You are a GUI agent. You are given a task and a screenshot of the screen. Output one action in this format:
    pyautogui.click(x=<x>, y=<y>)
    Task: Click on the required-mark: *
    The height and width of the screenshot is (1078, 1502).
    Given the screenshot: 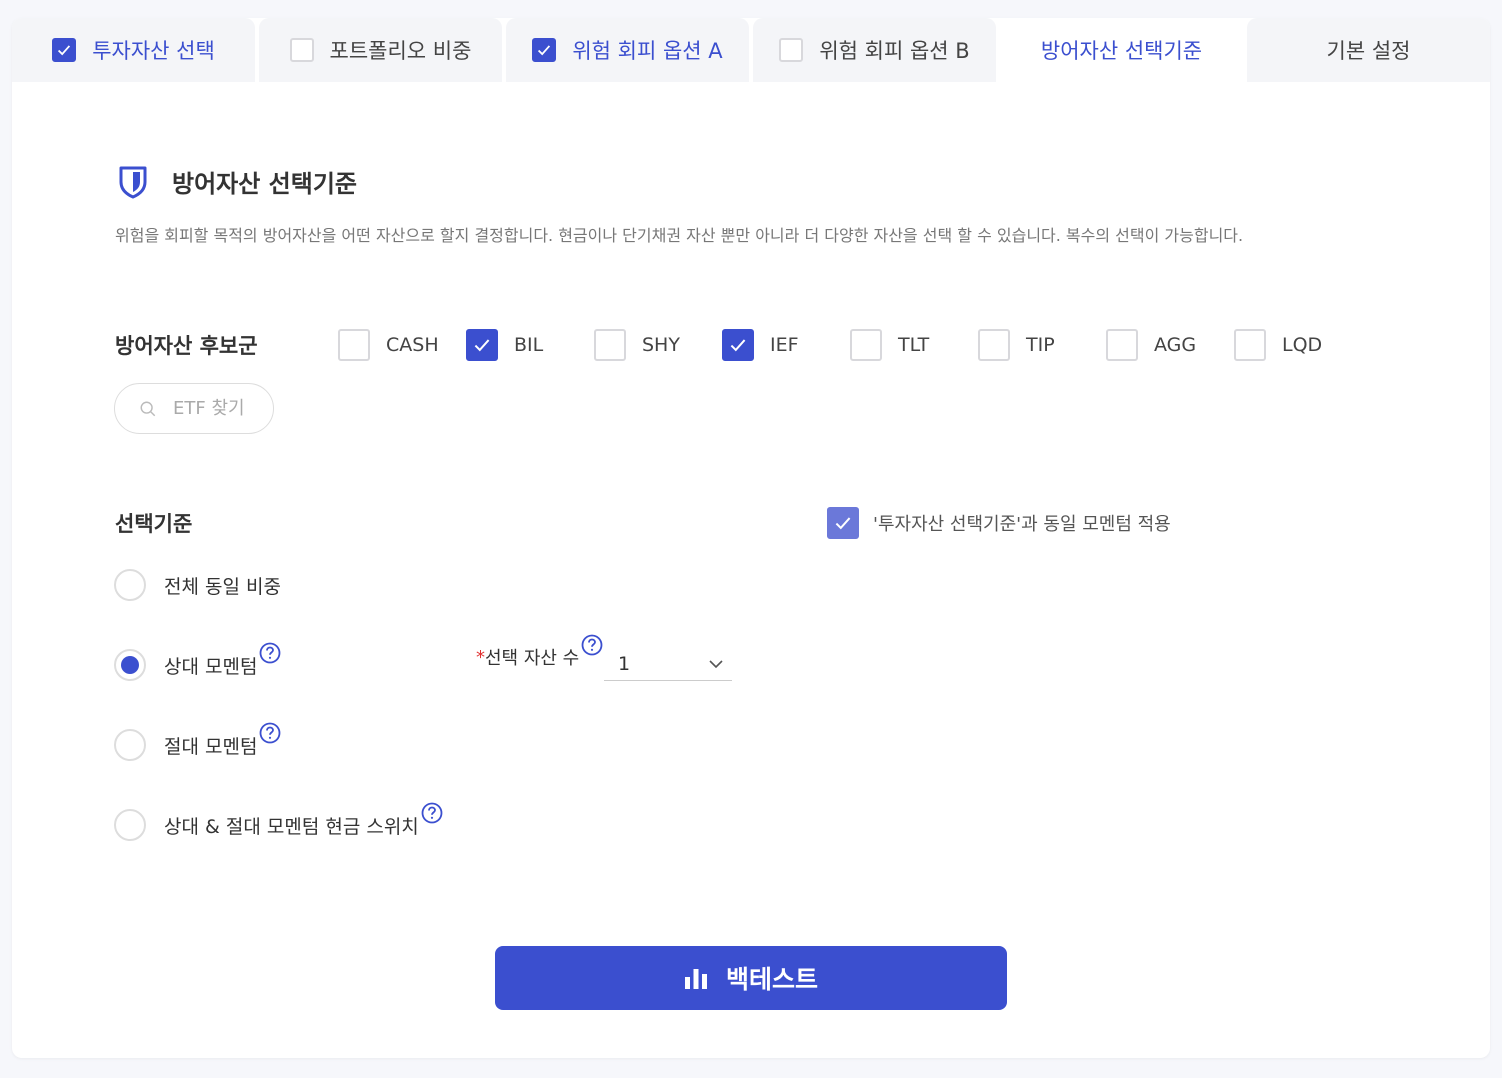 What is the action you would take?
    pyautogui.click(x=480, y=657)
    